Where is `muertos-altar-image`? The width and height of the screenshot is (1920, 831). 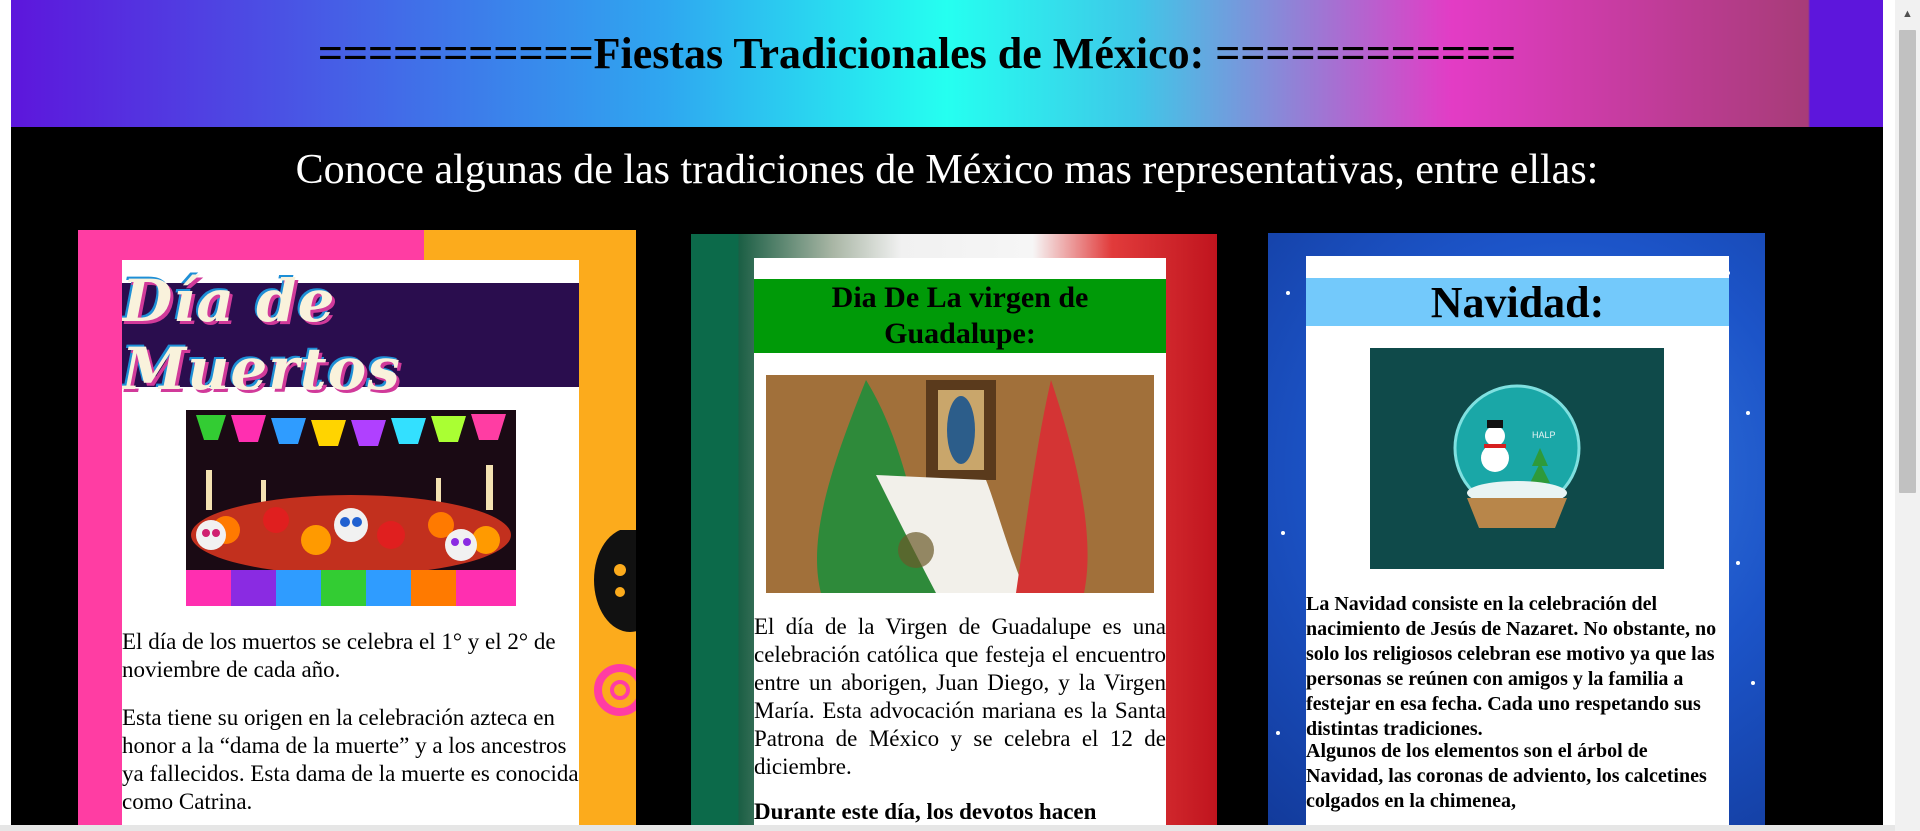
muertos-altar-image is located at coordinates (351, 508).